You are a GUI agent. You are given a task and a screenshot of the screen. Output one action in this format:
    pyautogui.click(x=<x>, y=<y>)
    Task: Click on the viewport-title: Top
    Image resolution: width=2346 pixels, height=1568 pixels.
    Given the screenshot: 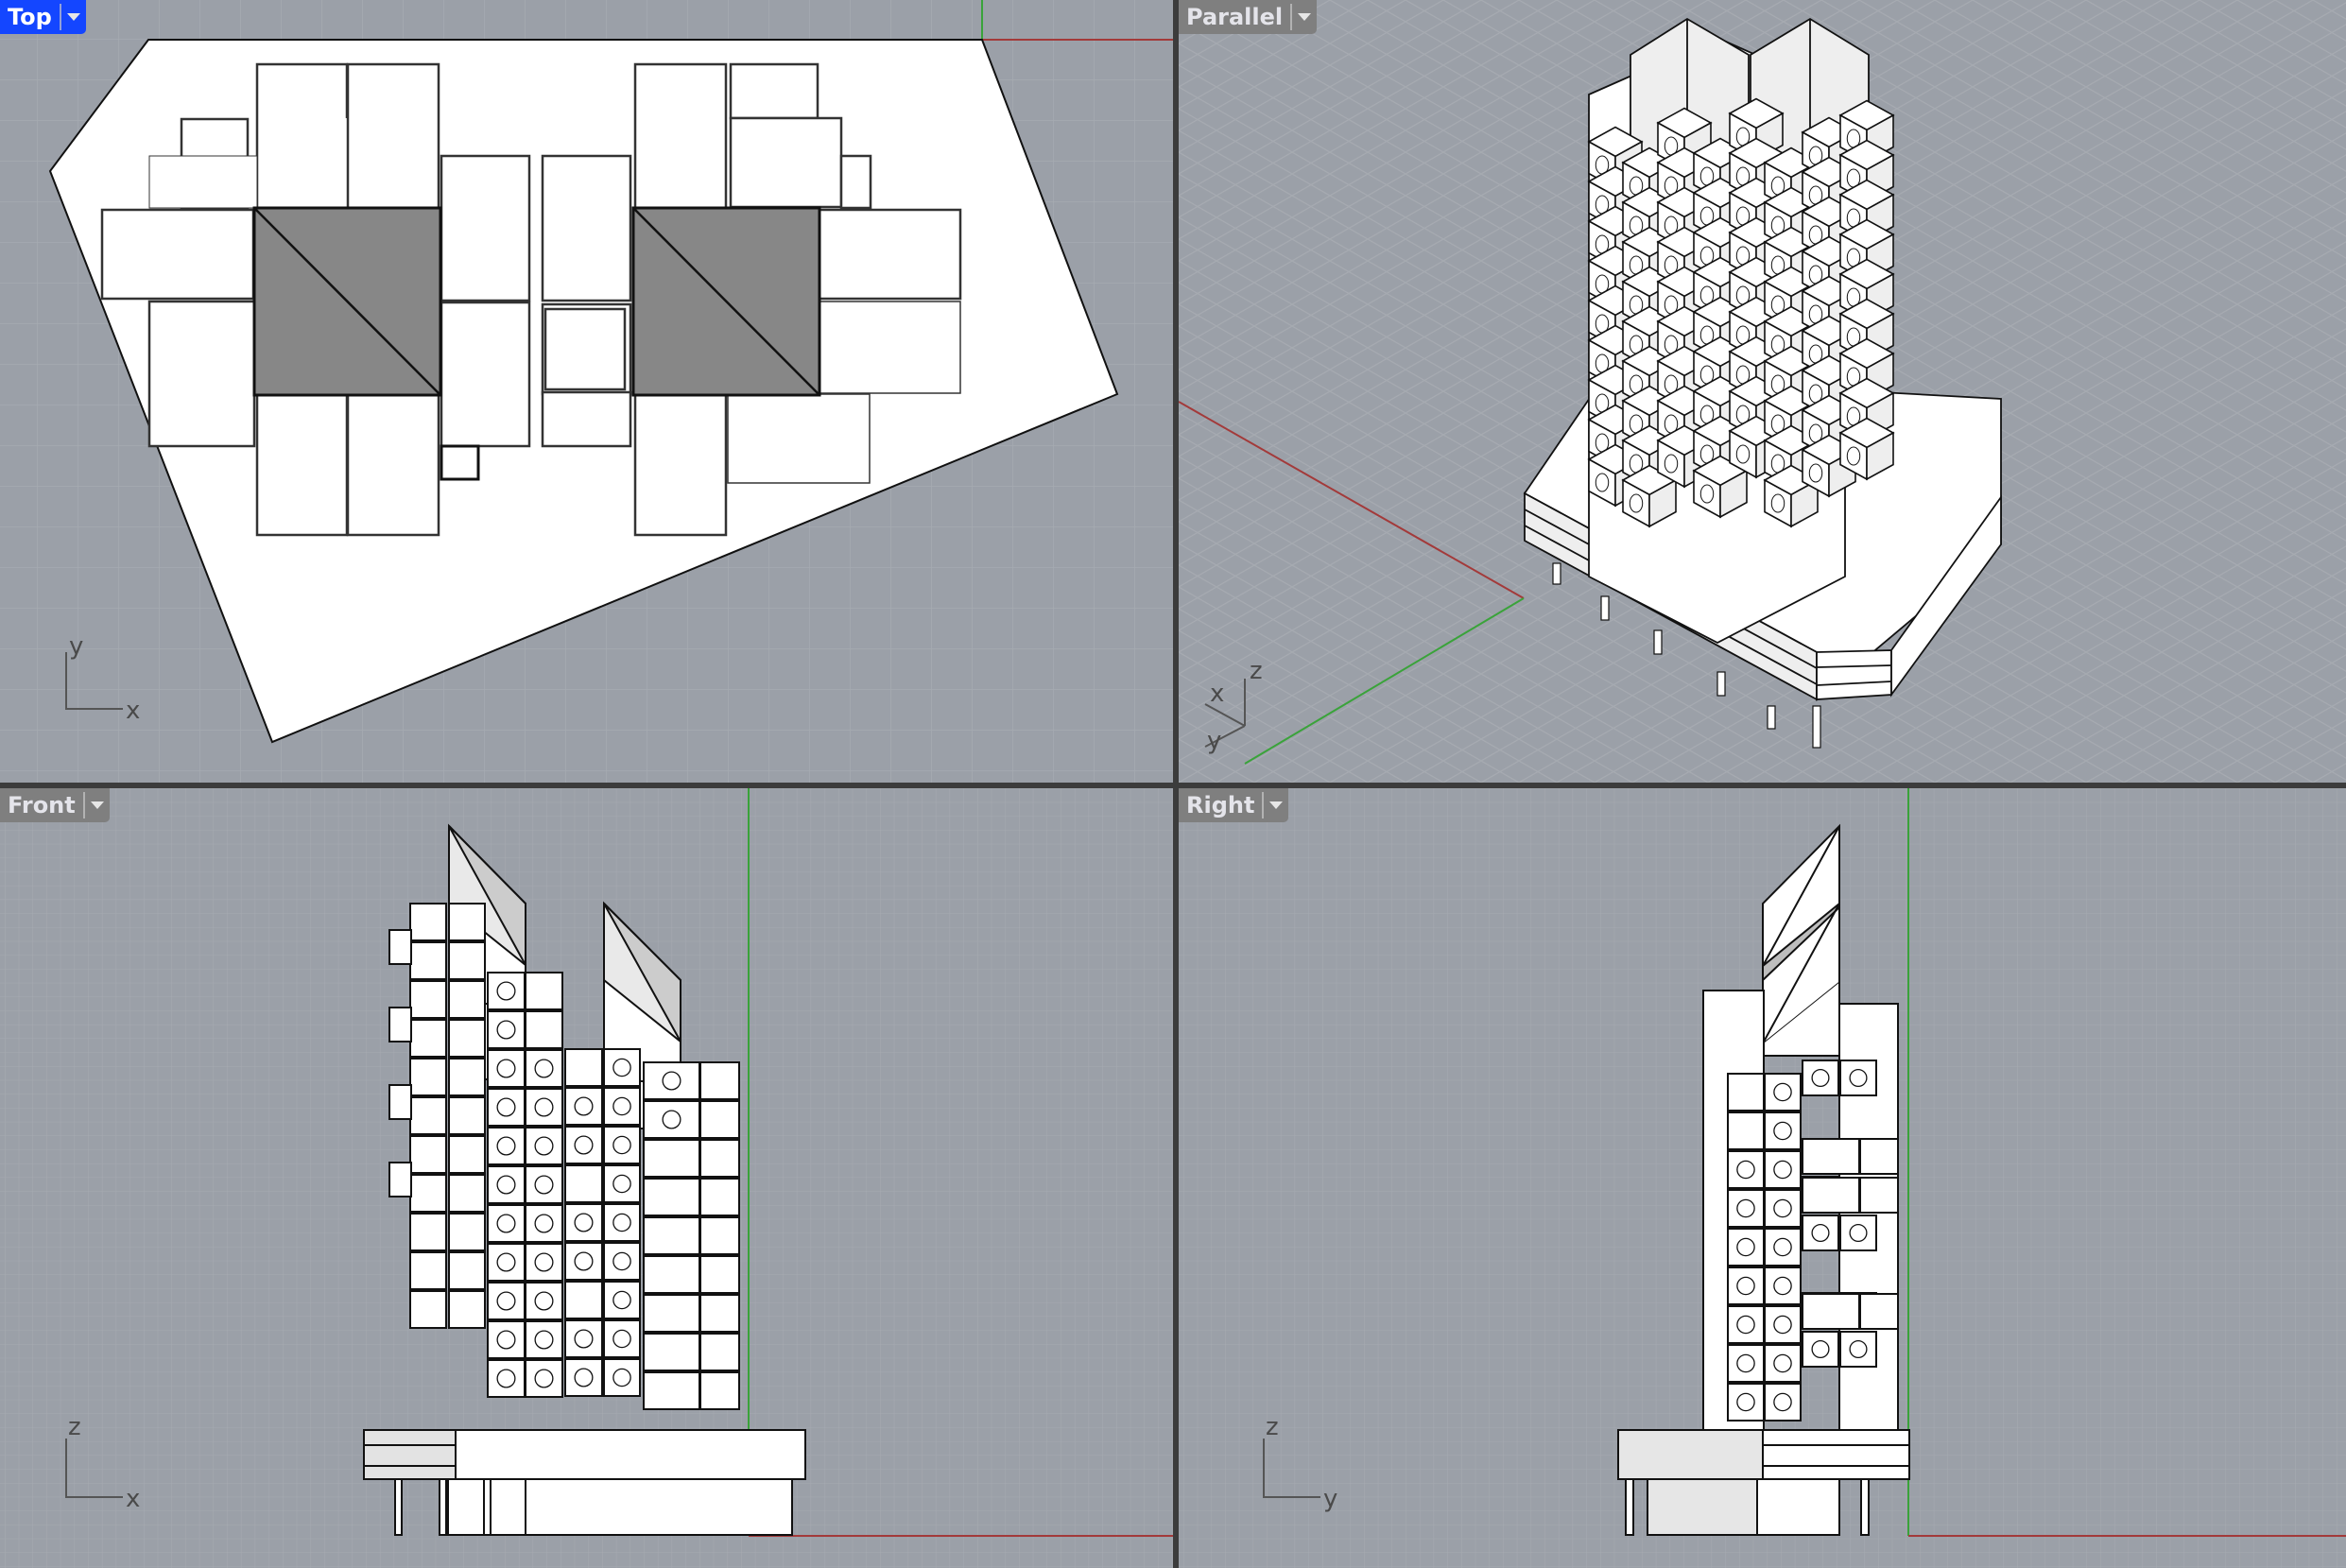 What is the action you would take?
    pyautogui.click(x=30, y=17)
    